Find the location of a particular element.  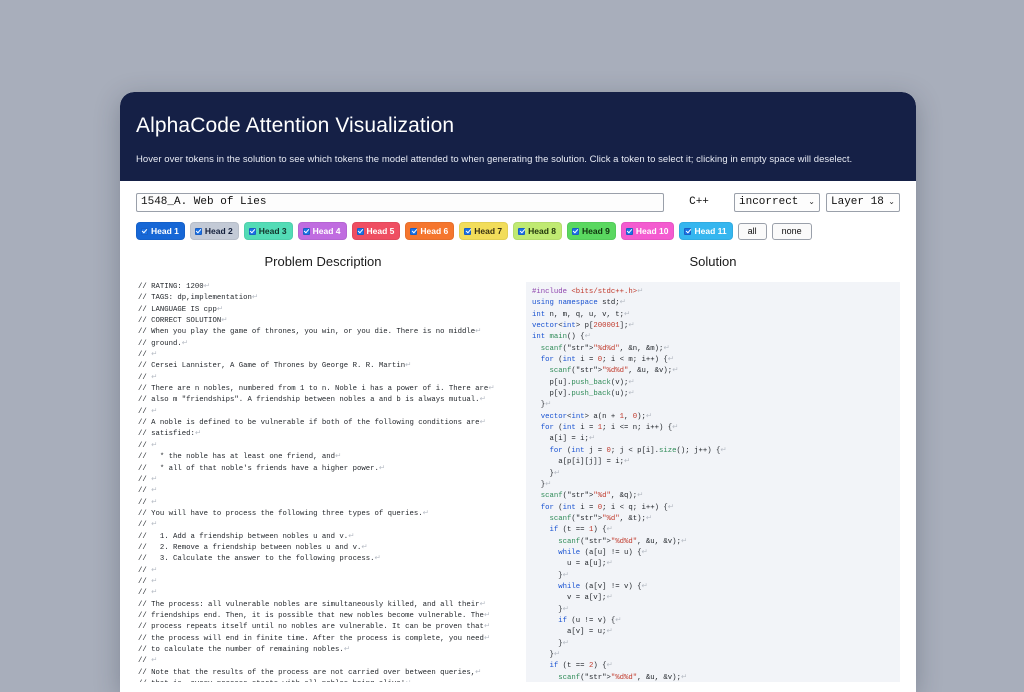

code-line: #include <bits/stdc++.h>↵ is located at coordinates (587, 292).